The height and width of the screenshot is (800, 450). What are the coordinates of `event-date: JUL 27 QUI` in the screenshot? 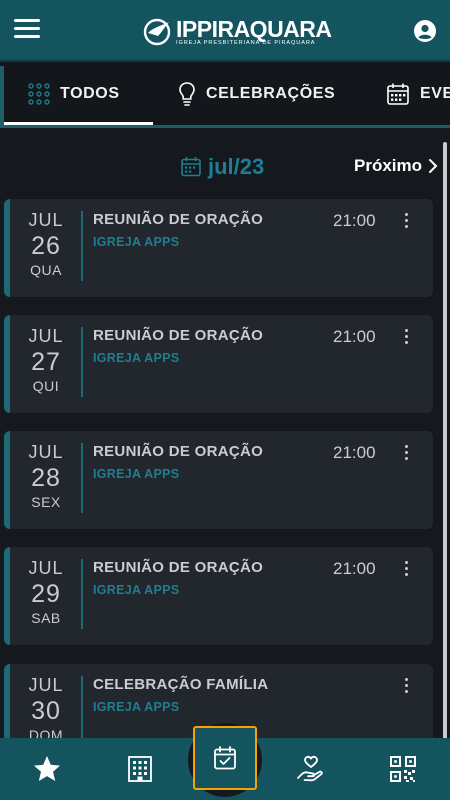 It's located at (46, 360).